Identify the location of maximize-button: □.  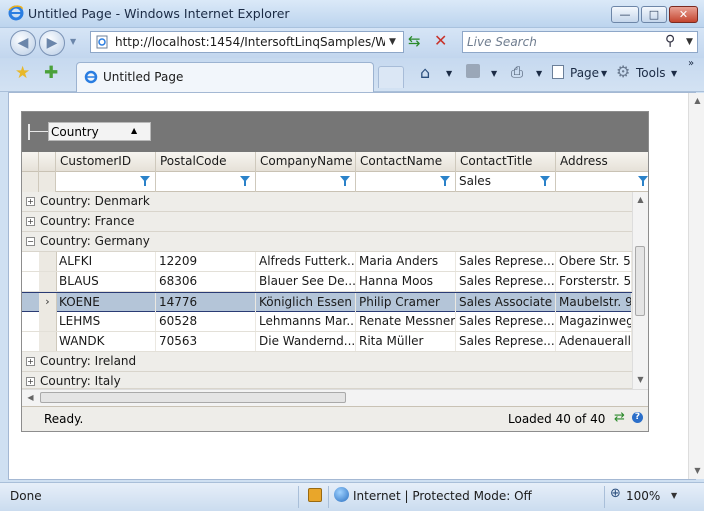
(654, 14).